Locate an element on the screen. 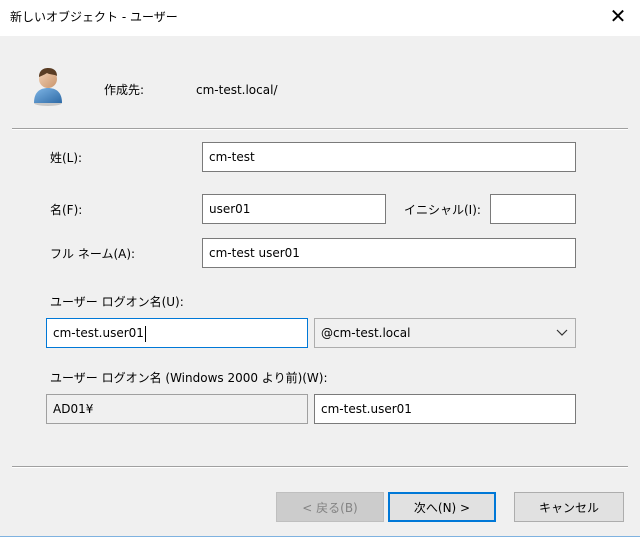 The image size is (640, 540). initials-input is located at coordinates (533, 209).